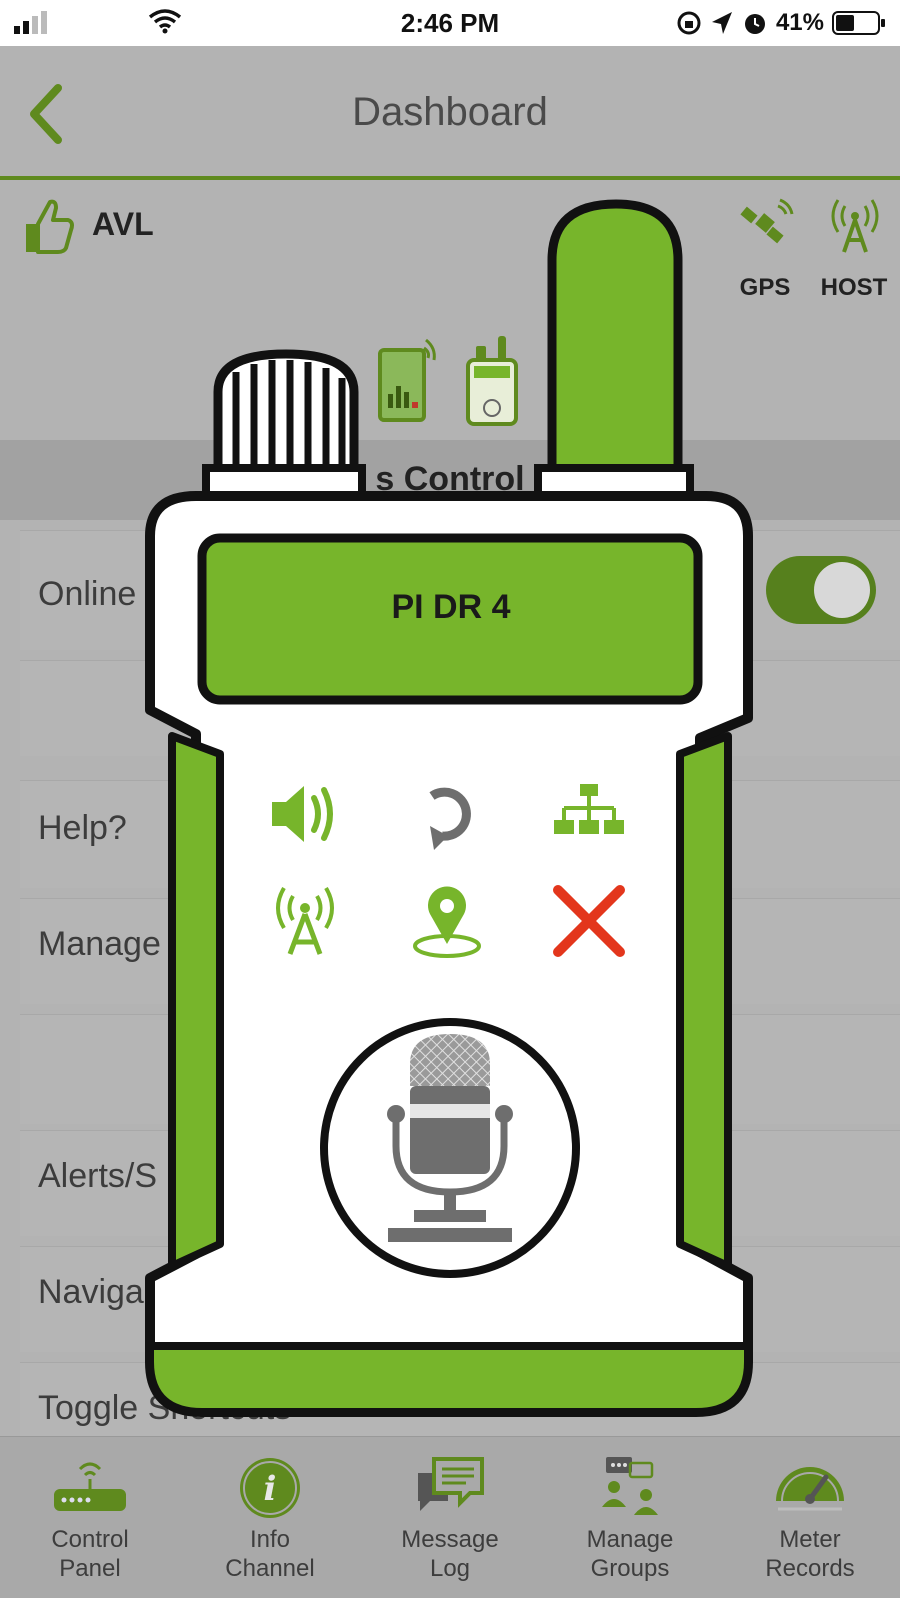  I want to click on push-to-talk-button, so click(450, 1148).